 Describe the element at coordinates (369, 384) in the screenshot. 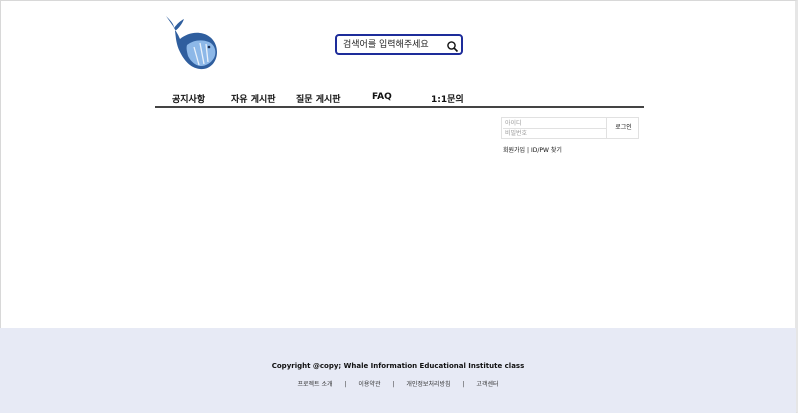

I see `footer-link-terms: 이용약관` at that location.